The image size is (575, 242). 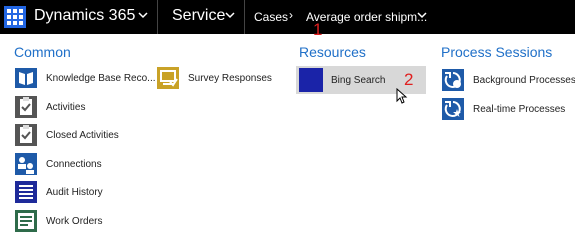 I want to click on menu-item-connections: Connections, so click(x=58, y=164).